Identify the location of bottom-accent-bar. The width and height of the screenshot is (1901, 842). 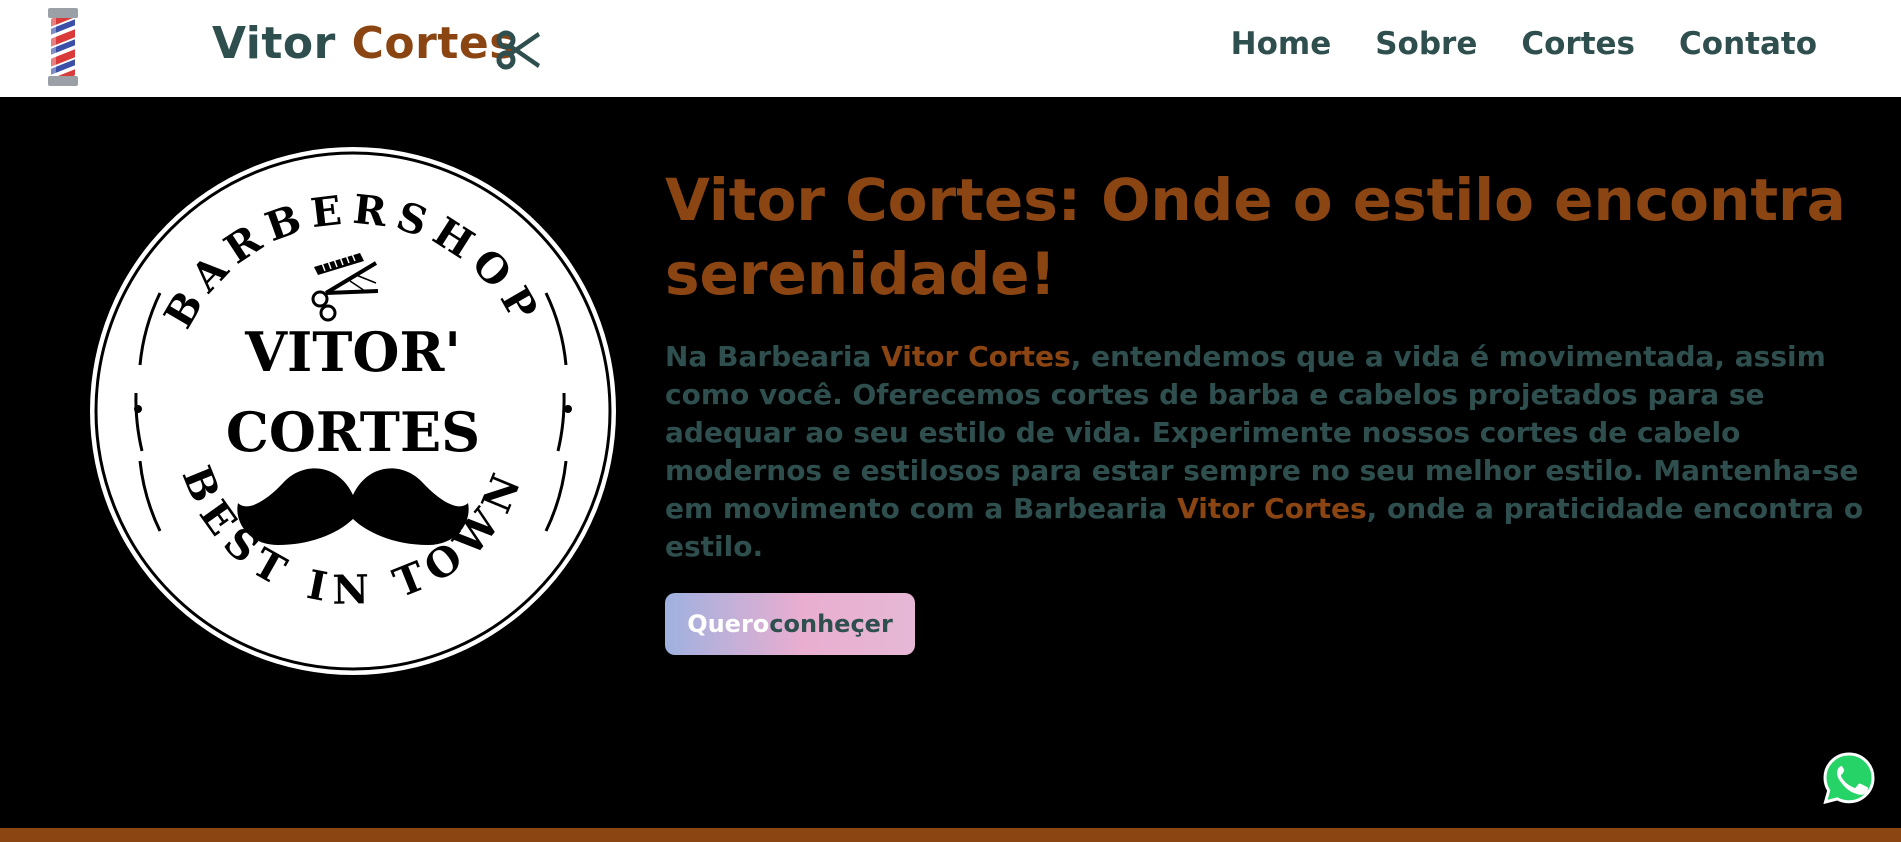
(950, 835).